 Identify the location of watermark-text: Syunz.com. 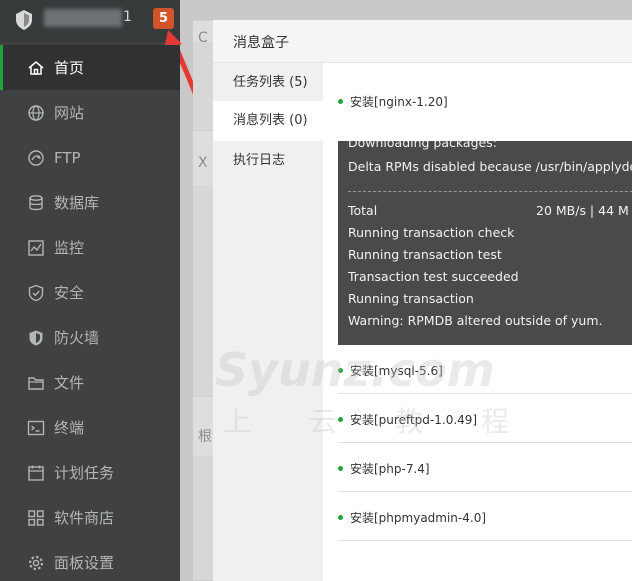
(355, 370).